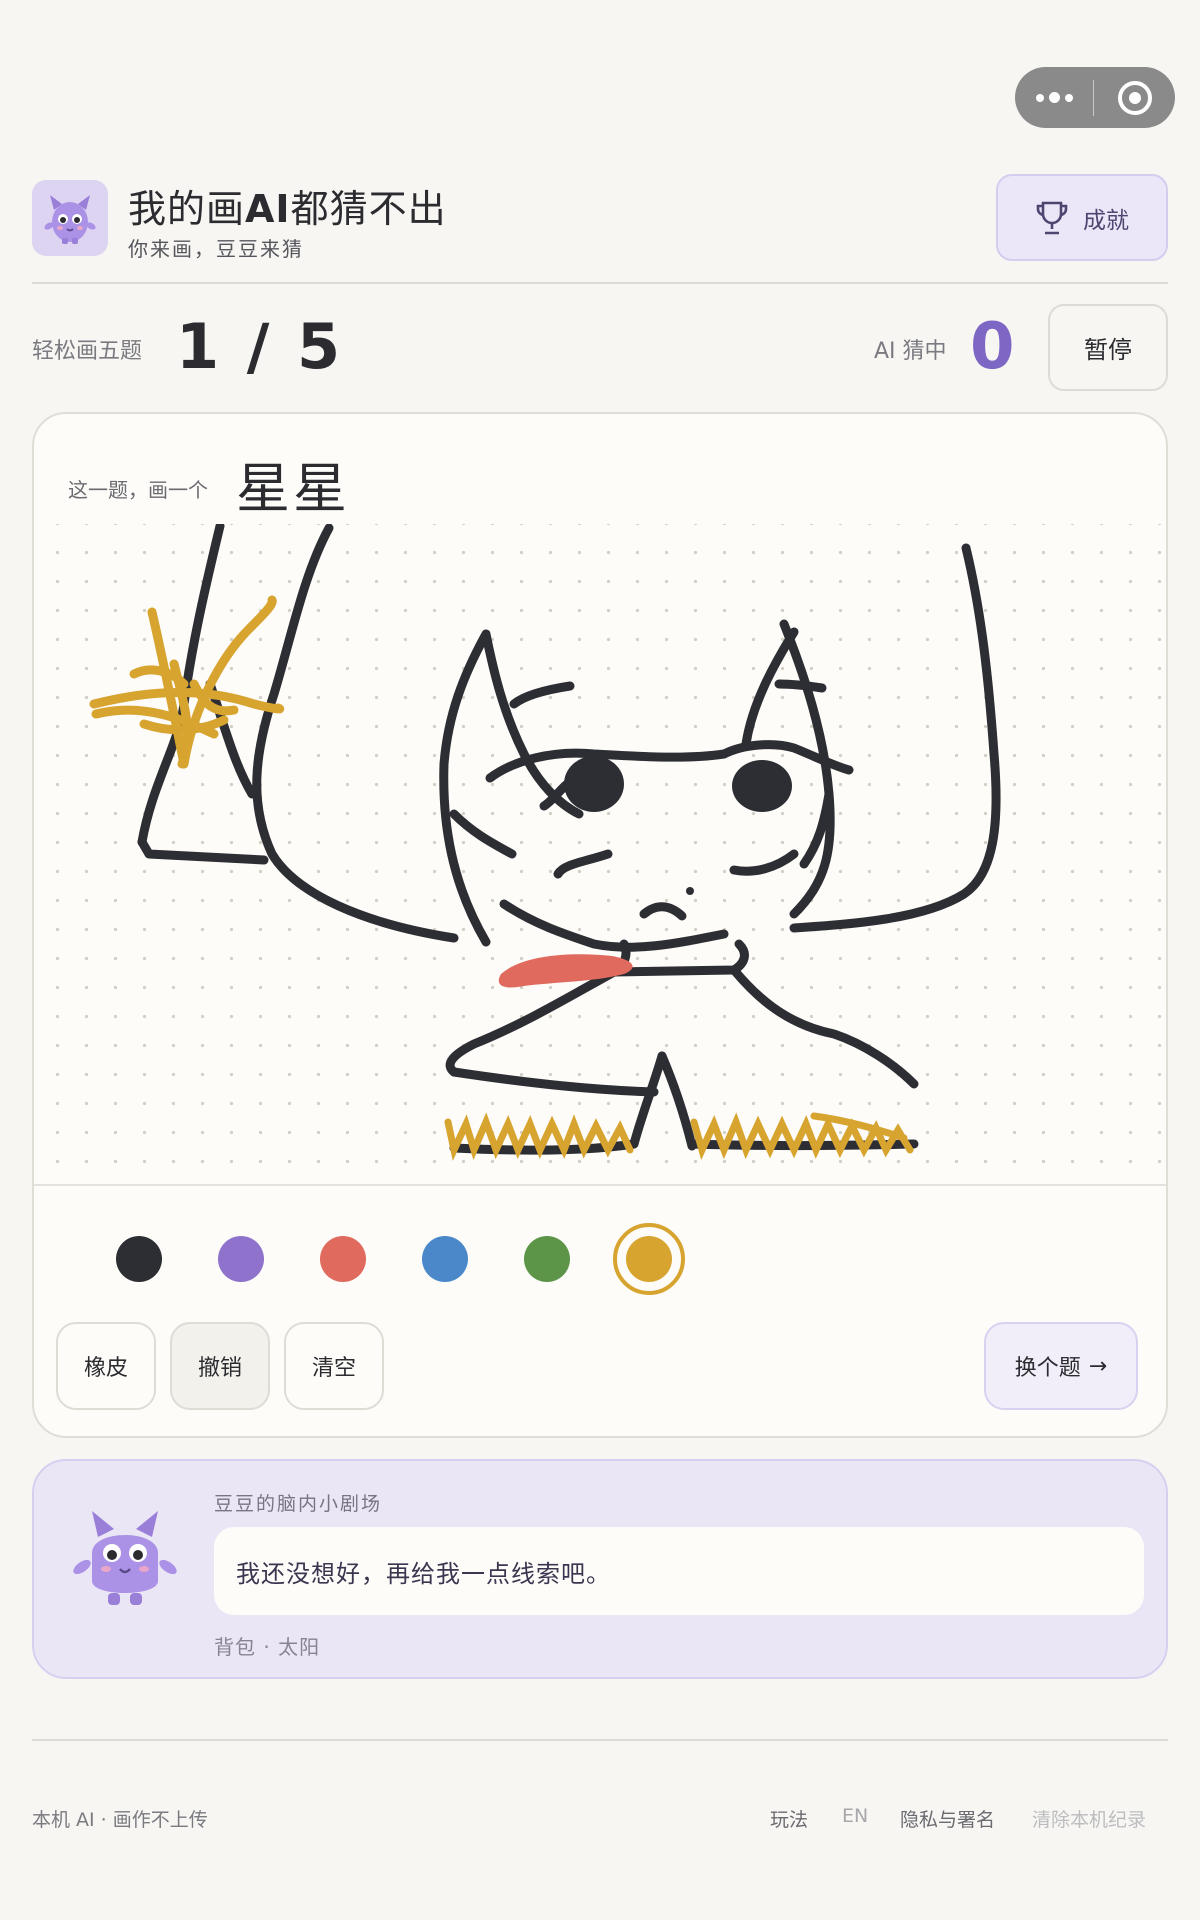 The image size is (1200, 1920). I want to click on thought-message: 我还没想好，再给我一点线索吧。, so click(423, 1573).